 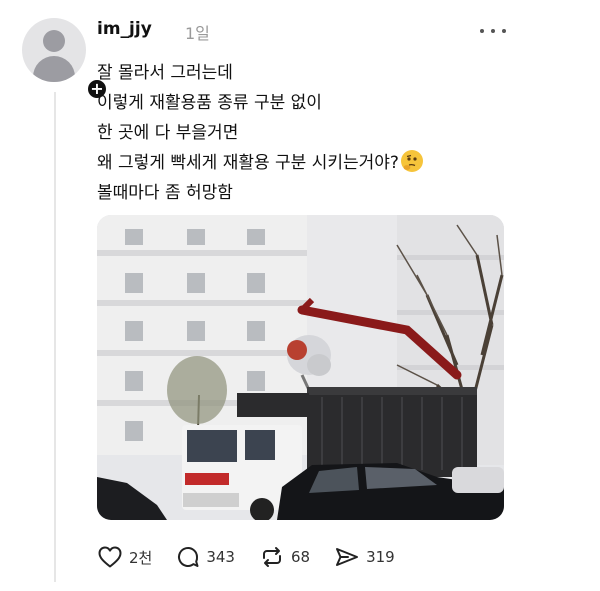 I want to click on avatar-container: +, so click(x=65, y=59).